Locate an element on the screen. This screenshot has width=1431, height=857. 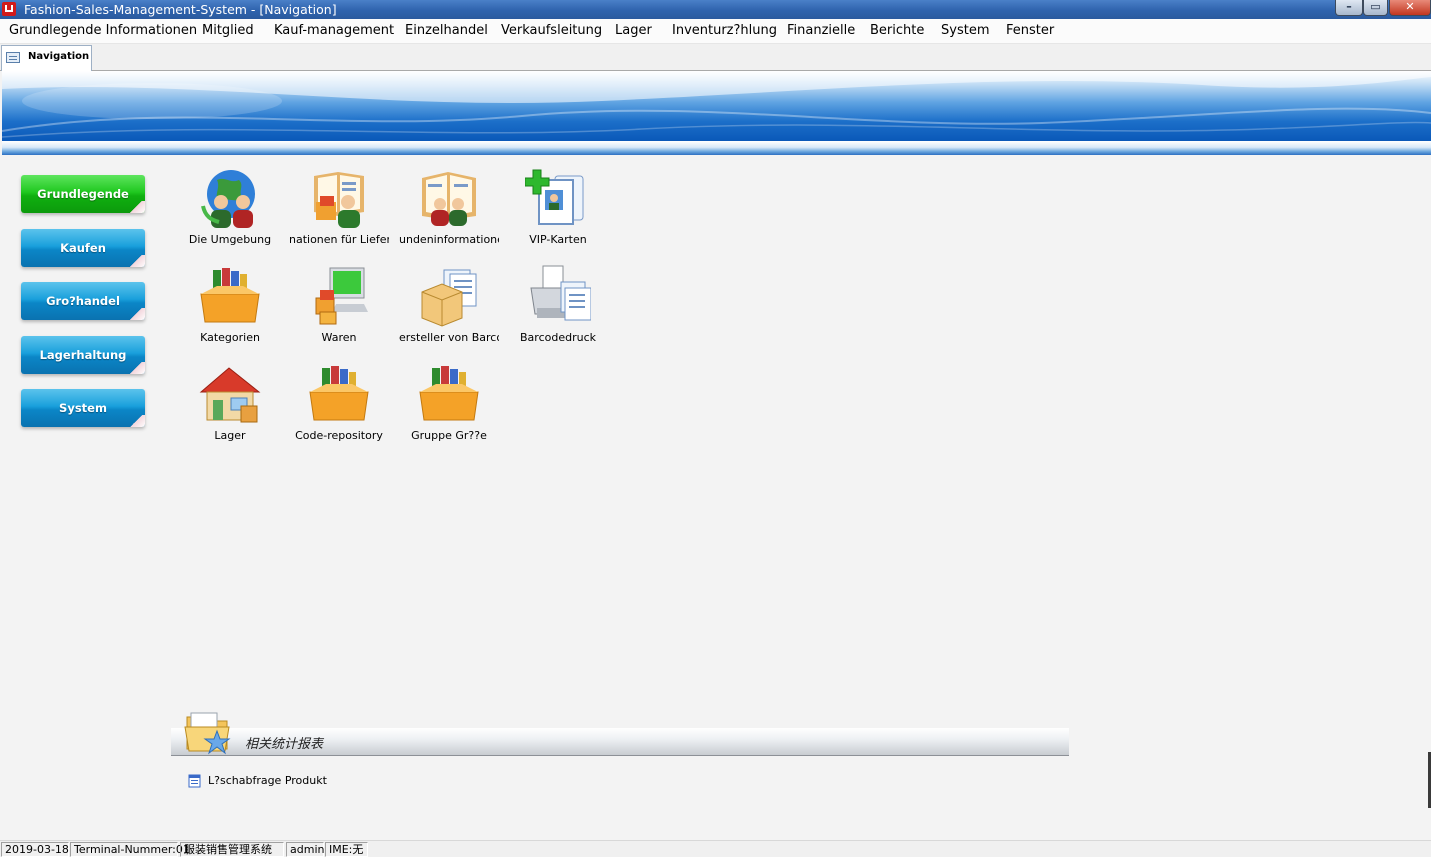
tile-barcodedruck: Barcodedruck is located at coordinates (558, 310).